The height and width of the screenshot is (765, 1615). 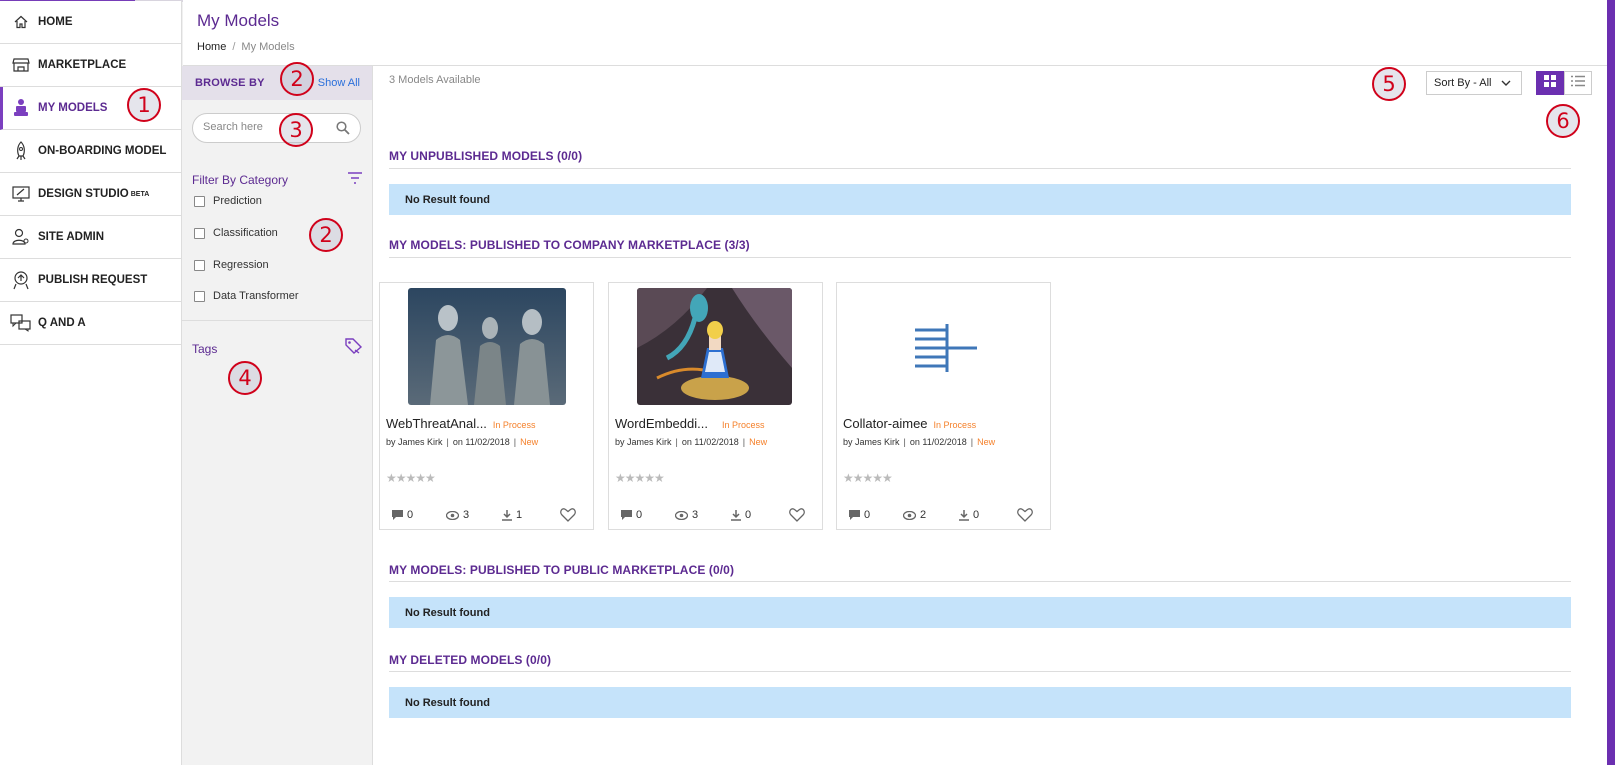 I want to click on home-icon, so click(x=21, y=22).